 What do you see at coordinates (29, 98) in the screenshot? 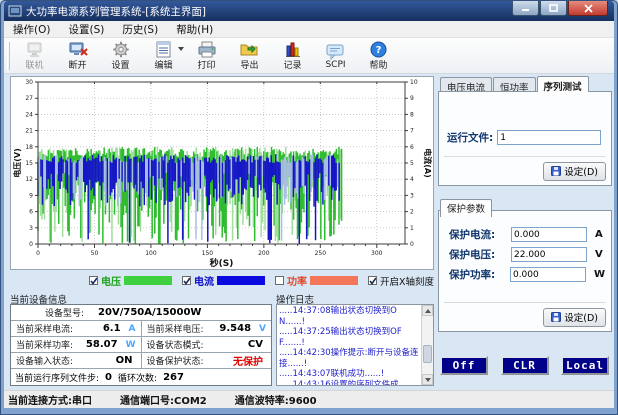
I see `svg-text: 27` at bounding box center [29, 98].